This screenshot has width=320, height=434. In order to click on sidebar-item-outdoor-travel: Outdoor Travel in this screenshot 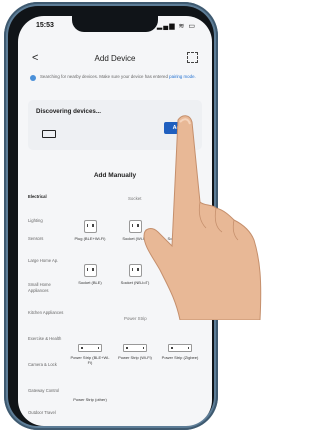, I will do `click(46, 413)`.